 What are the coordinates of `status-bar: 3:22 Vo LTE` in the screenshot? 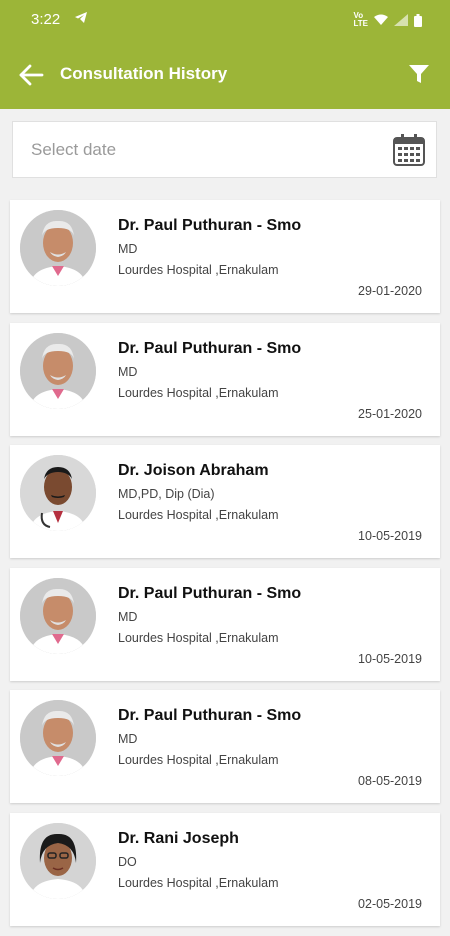 It's located at (225, 20).